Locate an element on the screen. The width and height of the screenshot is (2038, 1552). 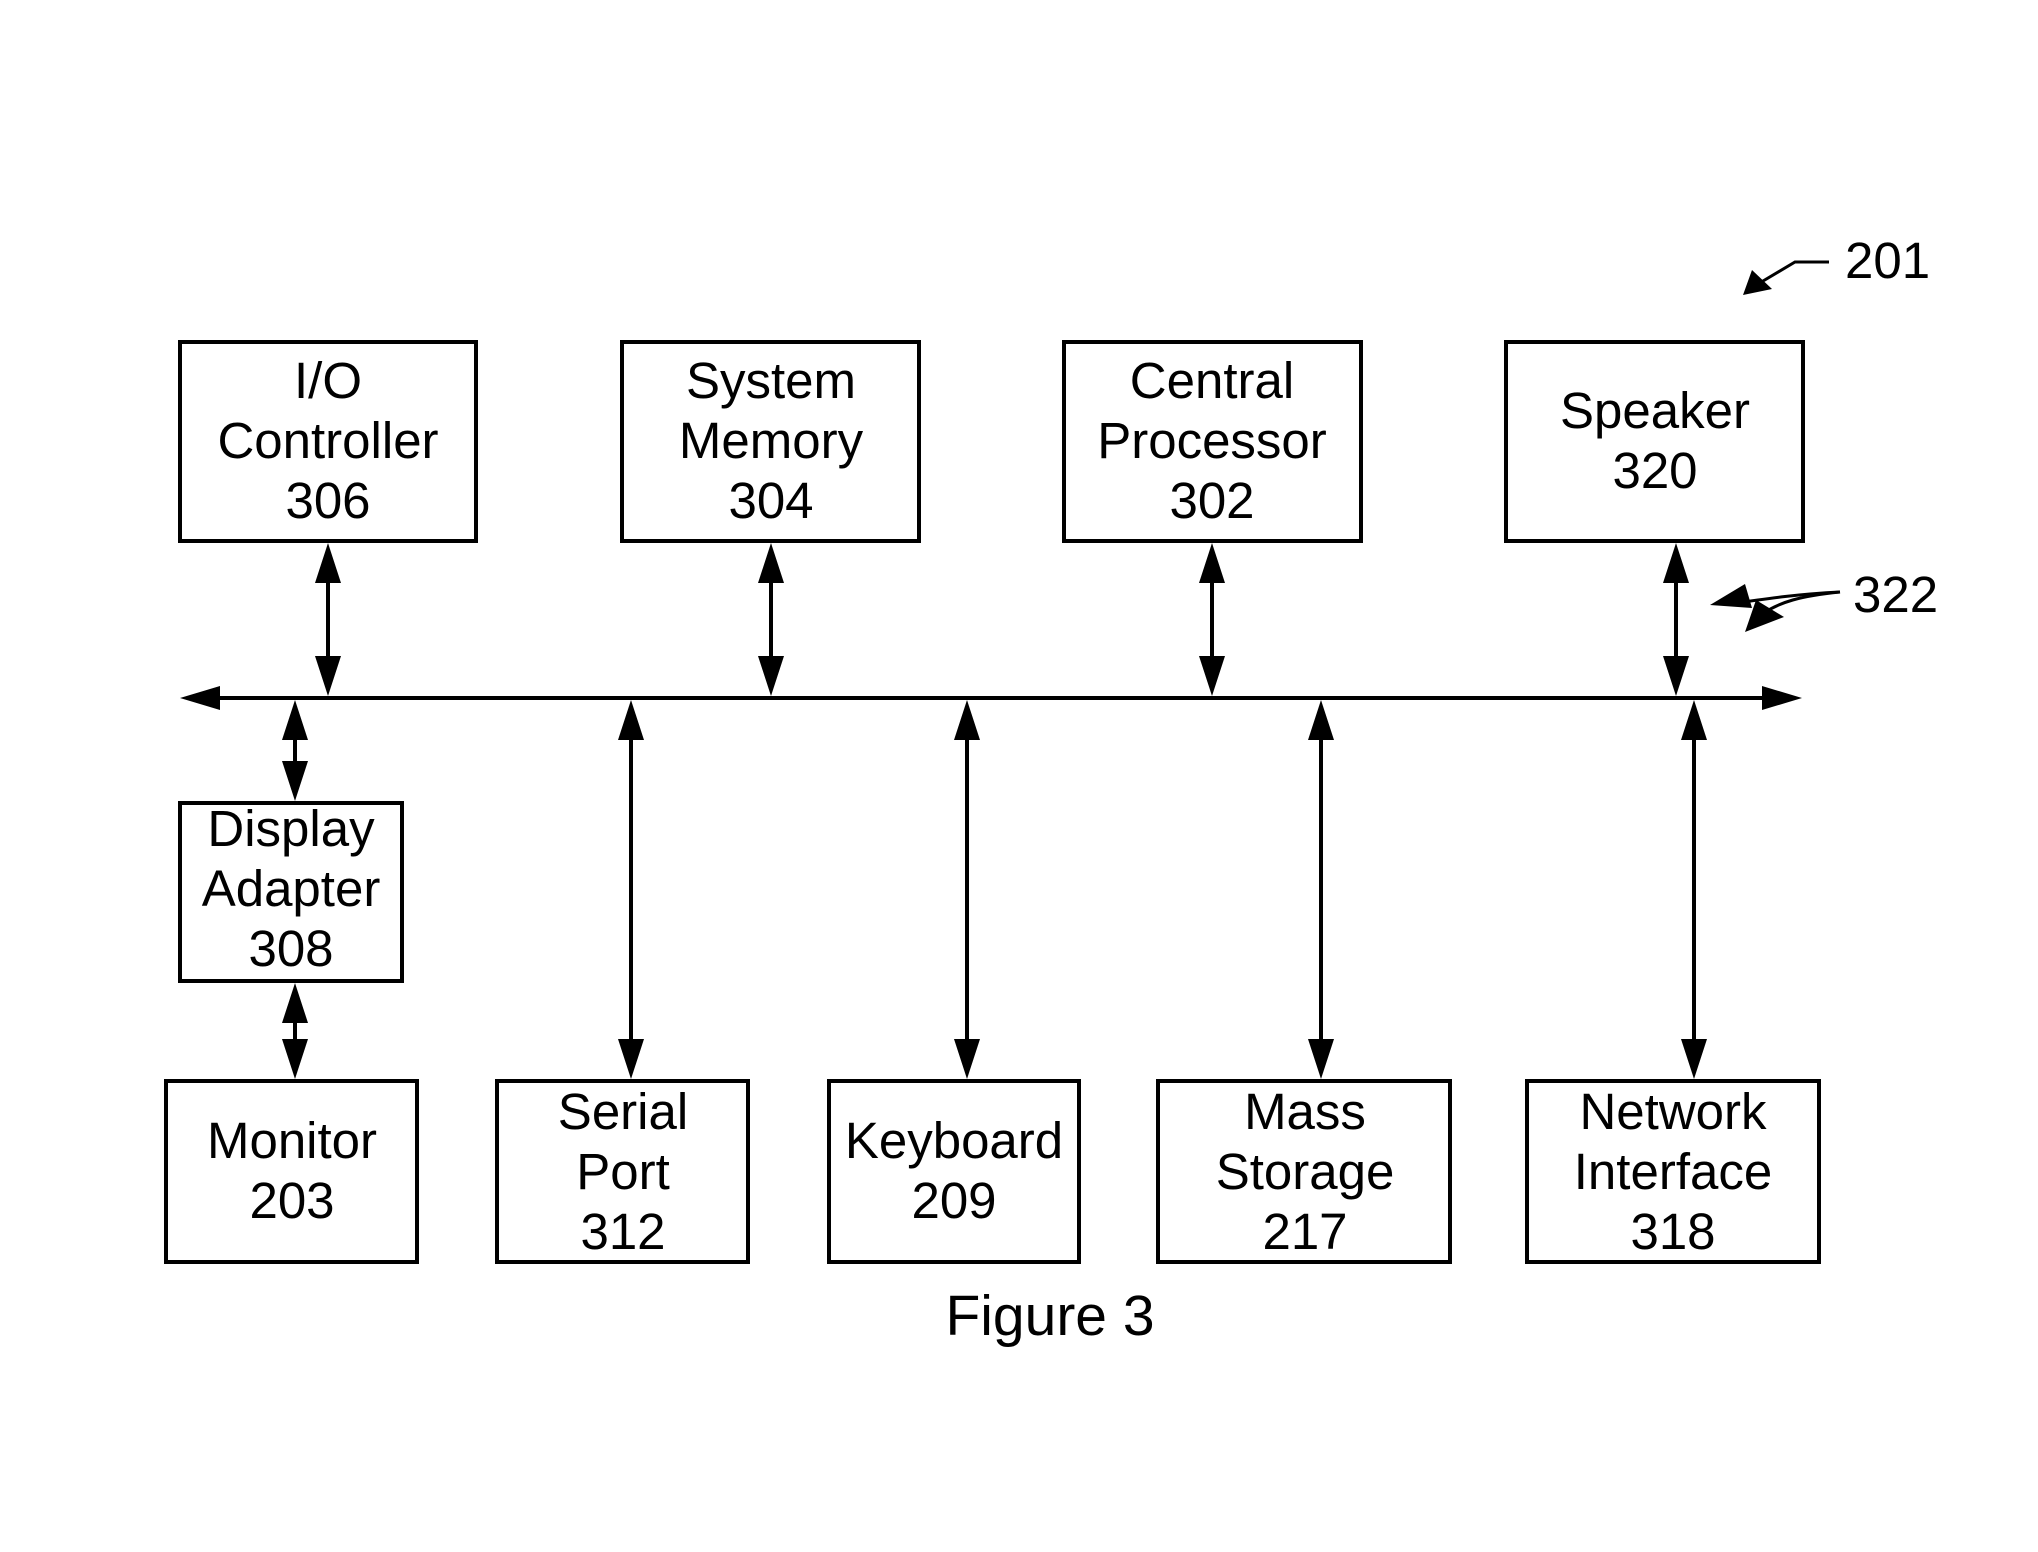
bus-right-arrowhead is located at coordinates (1782, 698).